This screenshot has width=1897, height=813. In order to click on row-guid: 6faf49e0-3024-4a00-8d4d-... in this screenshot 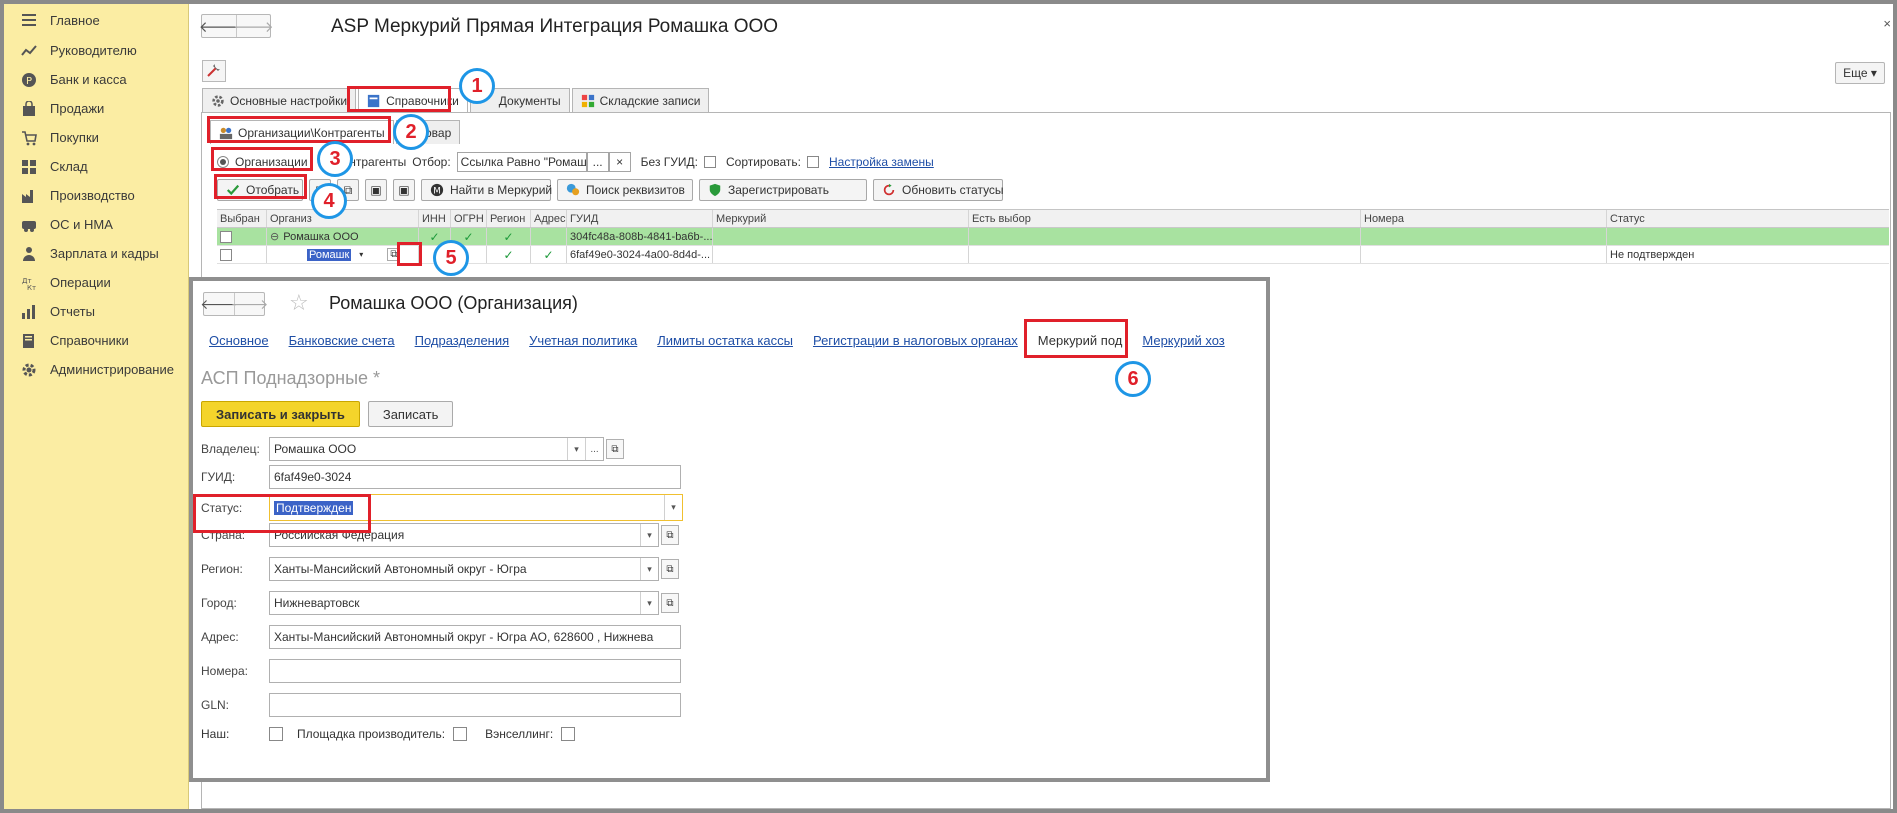, I will do `click(640, 254)`.